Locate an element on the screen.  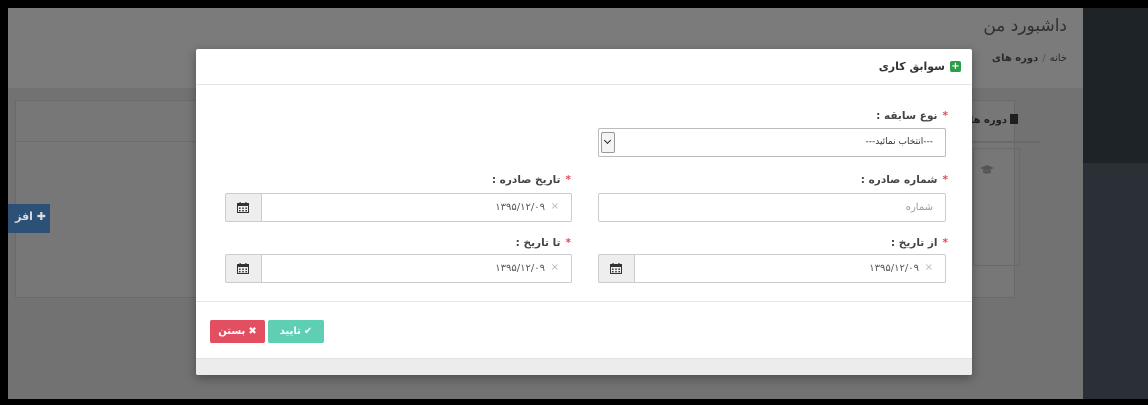
modal-header: + سوابق کاری is located at coordinates (584, 67).